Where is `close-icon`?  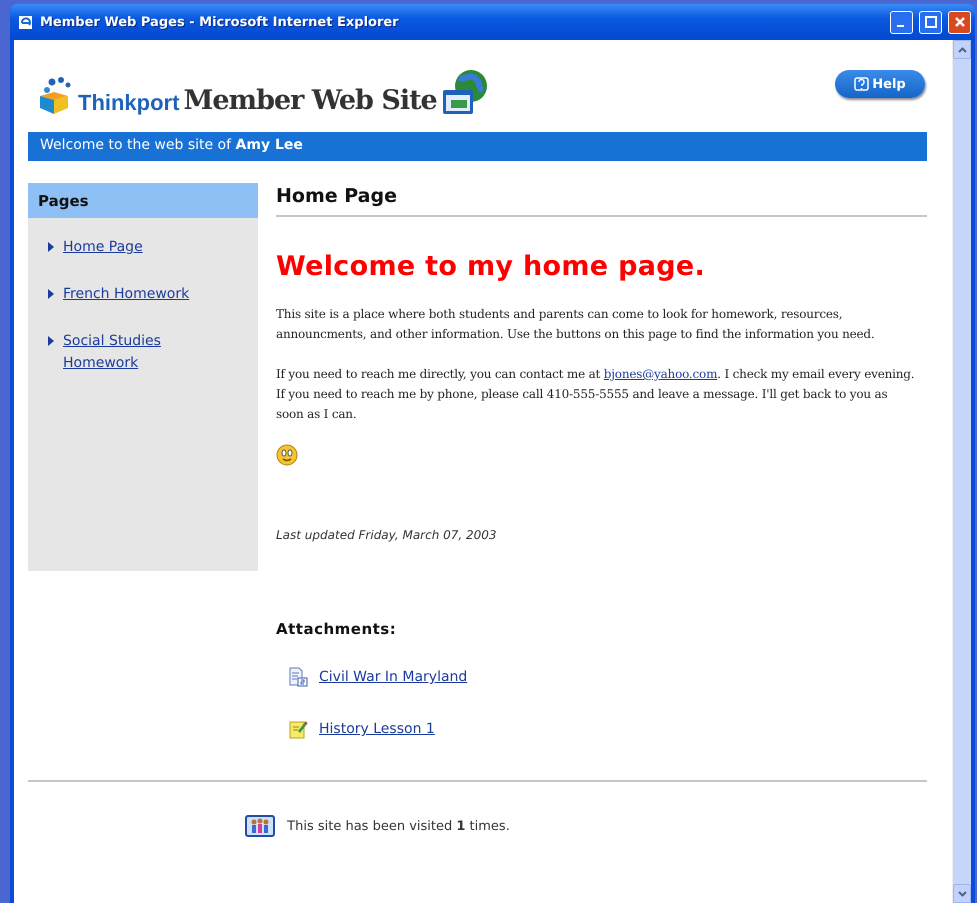 close-icon is located at coordinates (960, 22).